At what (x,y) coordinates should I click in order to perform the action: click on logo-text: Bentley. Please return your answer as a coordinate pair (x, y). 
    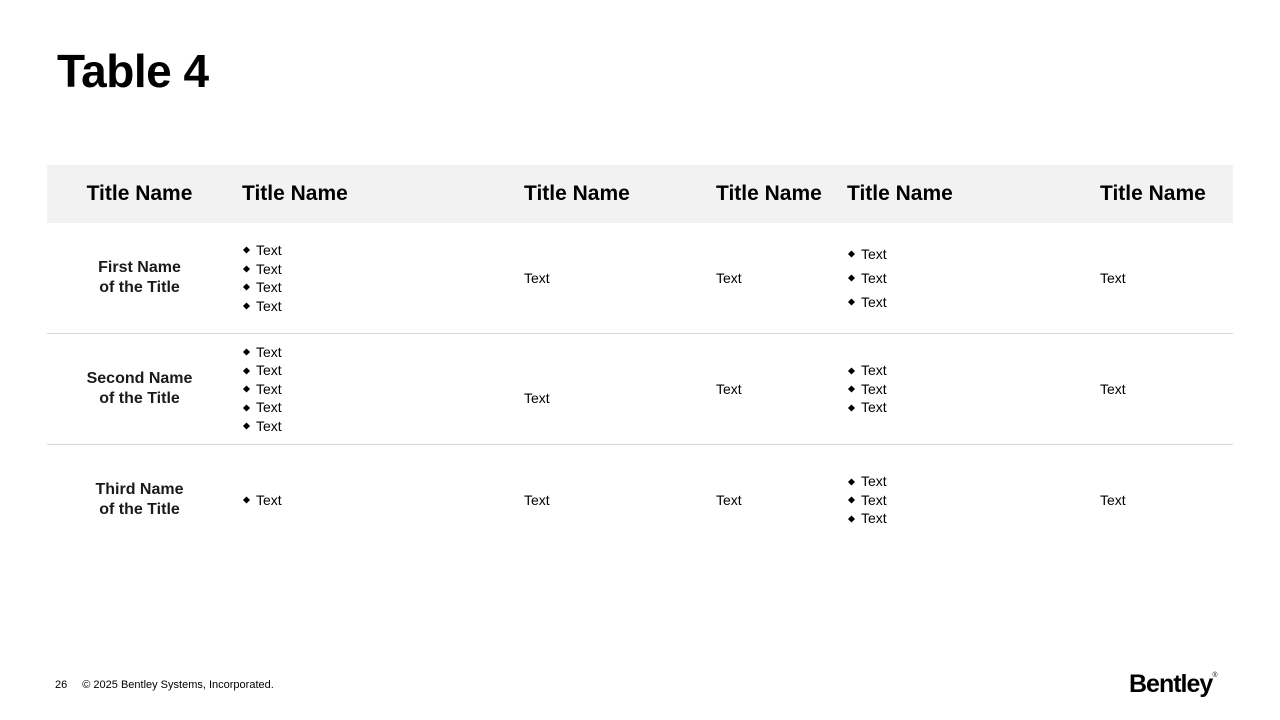
    Looking at the image, I should click on (1171, 684).